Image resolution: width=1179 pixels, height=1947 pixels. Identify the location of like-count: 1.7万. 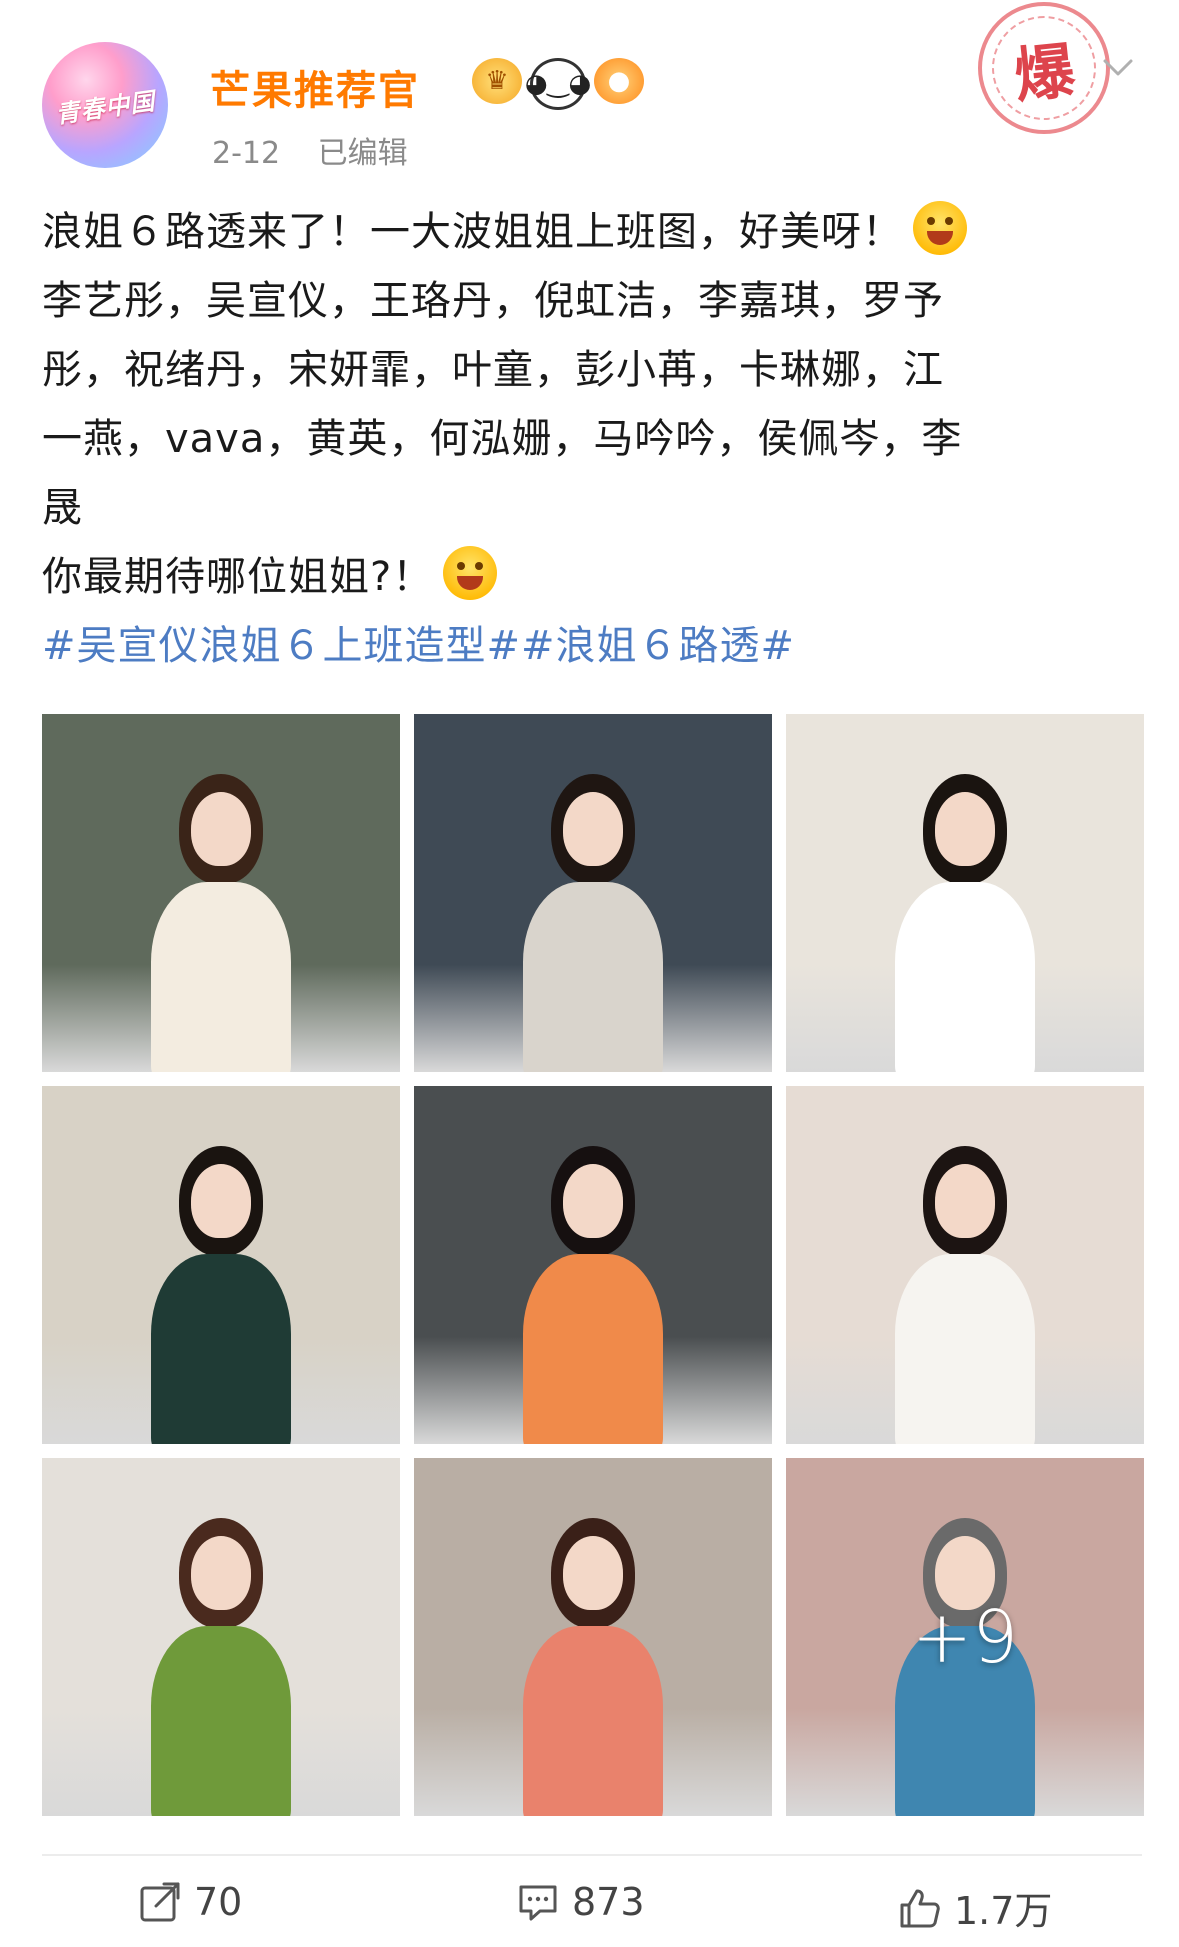
(1003, 1911).